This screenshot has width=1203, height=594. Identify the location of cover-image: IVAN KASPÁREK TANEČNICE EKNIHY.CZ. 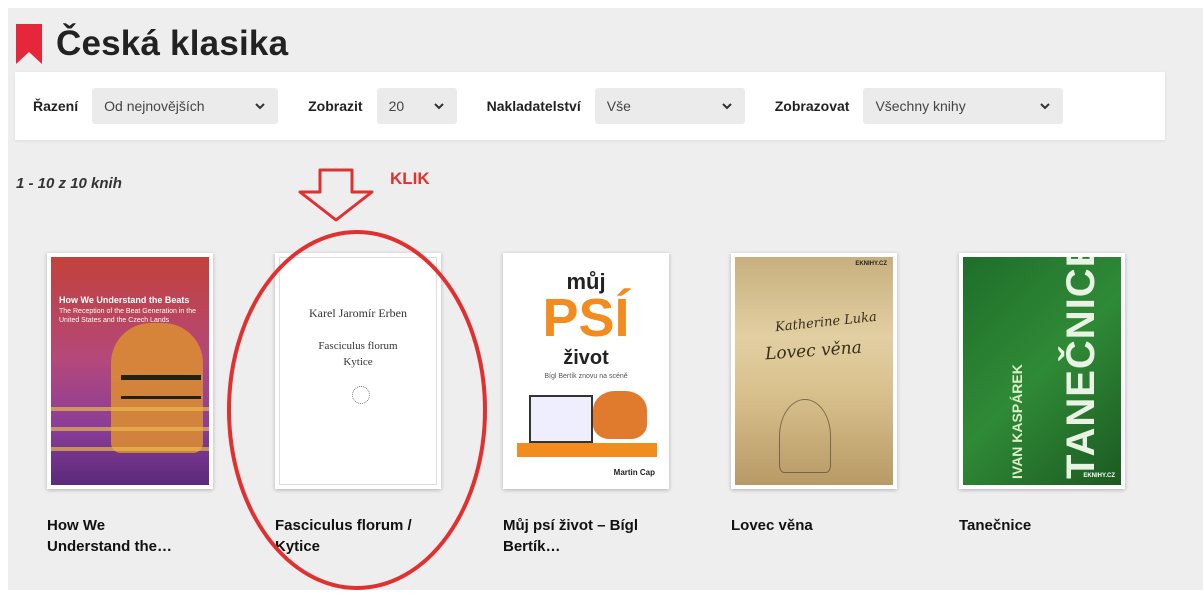
(1042, 371).